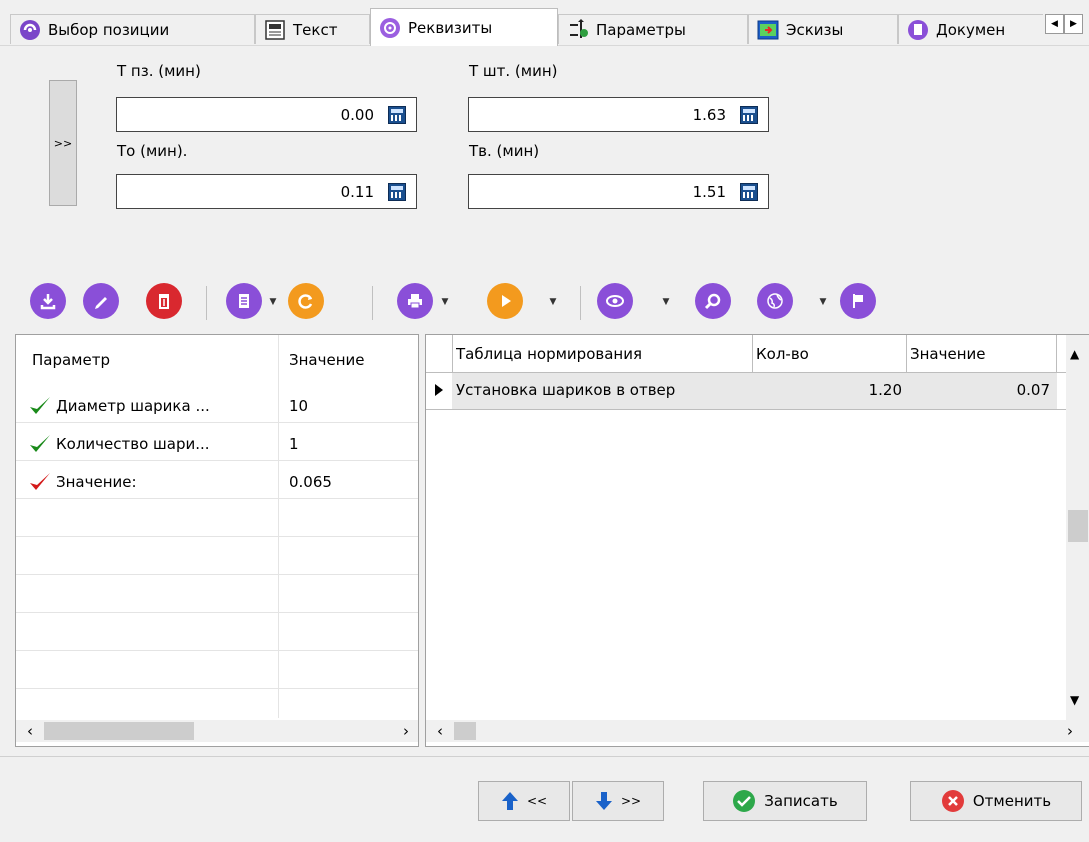 The image size is (1089, 842). What do you see at coordinates (40, 481) in the screenshot?
I see `check-icon` at bounding box center [40, 481].